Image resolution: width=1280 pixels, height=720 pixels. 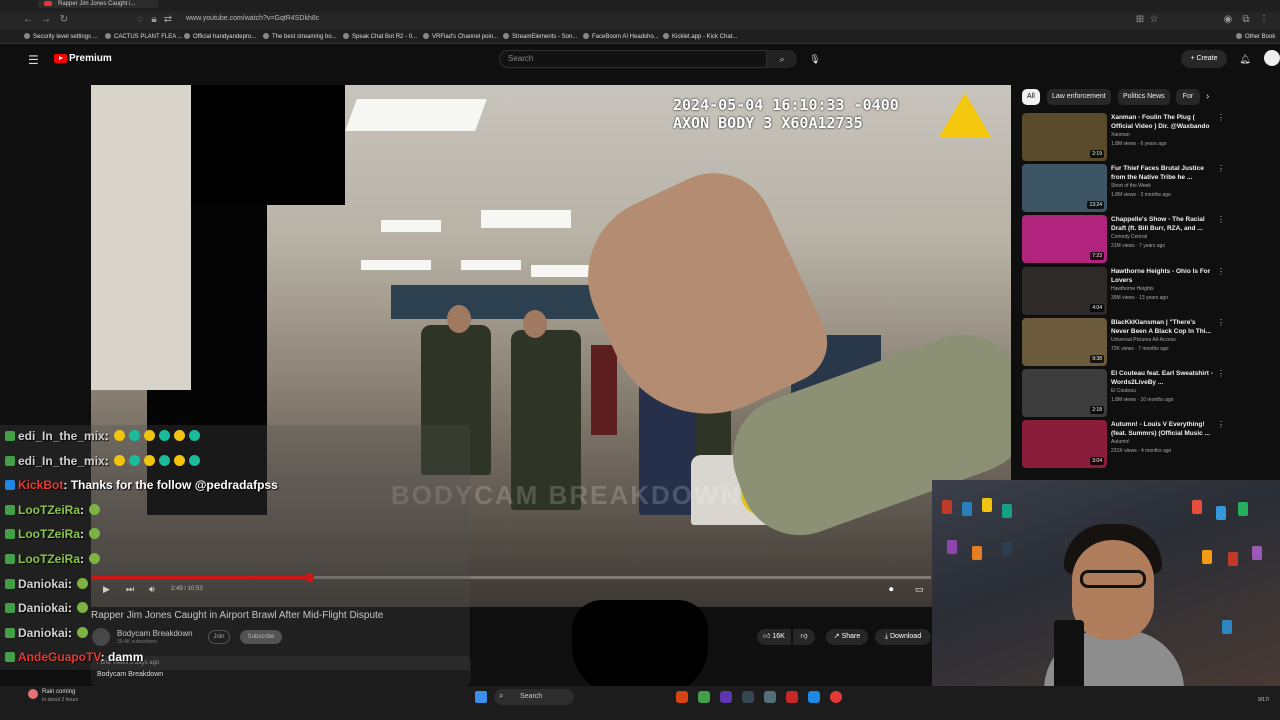 What do you see at coordinates (1131, 186) in the screenshot?
I see `recommendation-channel: Short of the Week` at bounding box center [1131, 186].